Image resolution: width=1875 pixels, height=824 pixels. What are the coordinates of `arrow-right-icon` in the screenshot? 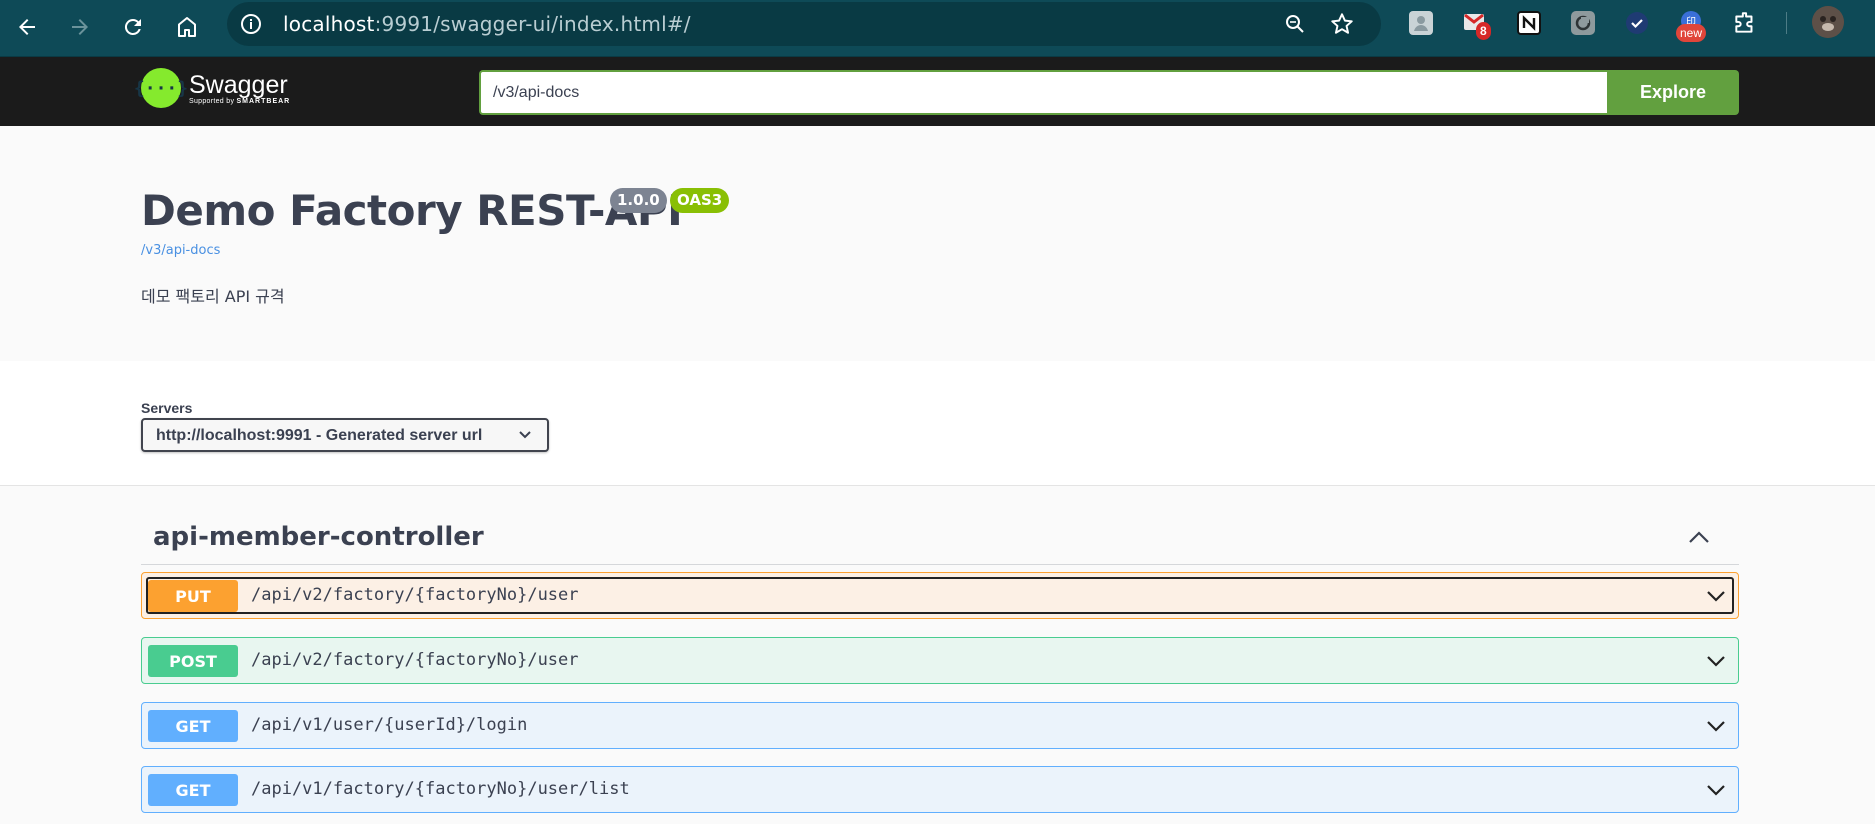 It's located at (80, 27).